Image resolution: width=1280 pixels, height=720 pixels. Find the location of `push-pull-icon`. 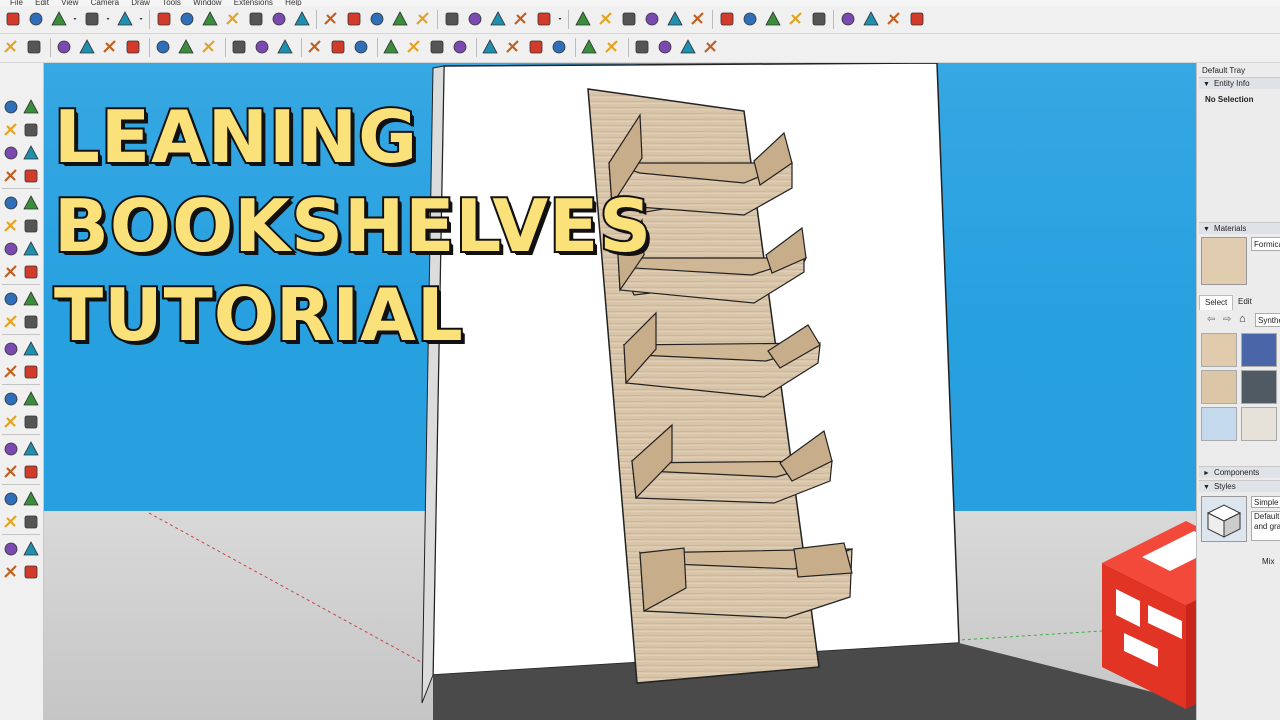

push-pull-icon is located at coordinates (31, 272).